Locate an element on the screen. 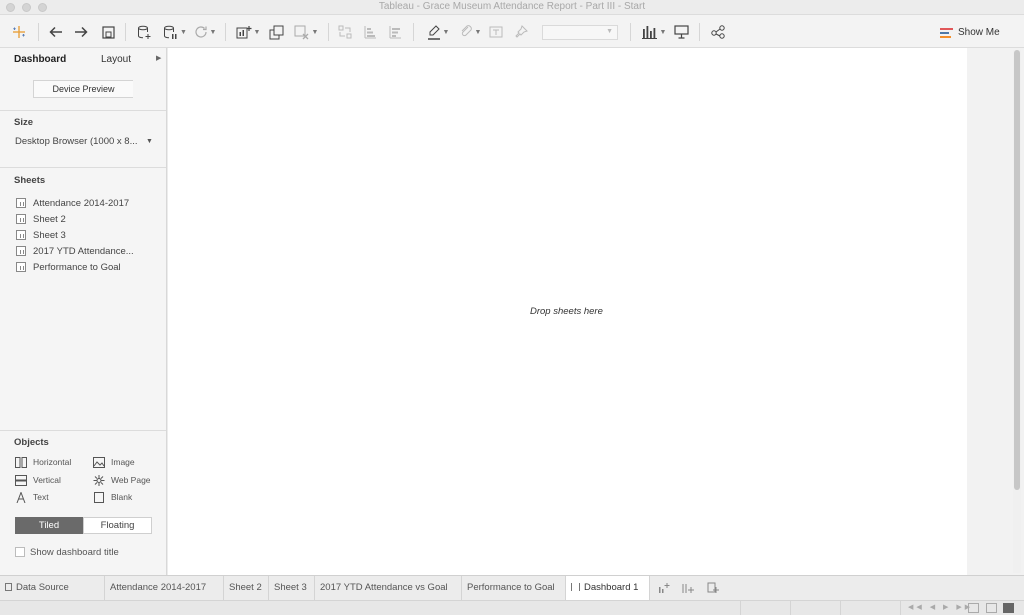 The image size is (1024, 615). sheet-item: Sheet 3 is located at coordinates (41, 235).